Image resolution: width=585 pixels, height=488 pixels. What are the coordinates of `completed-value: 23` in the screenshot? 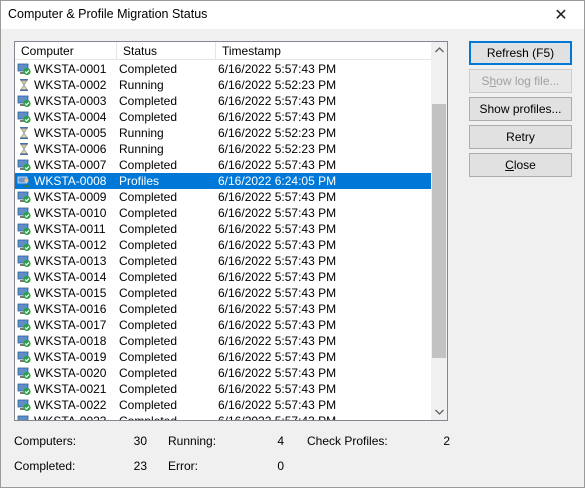 It's located at (140, 466).